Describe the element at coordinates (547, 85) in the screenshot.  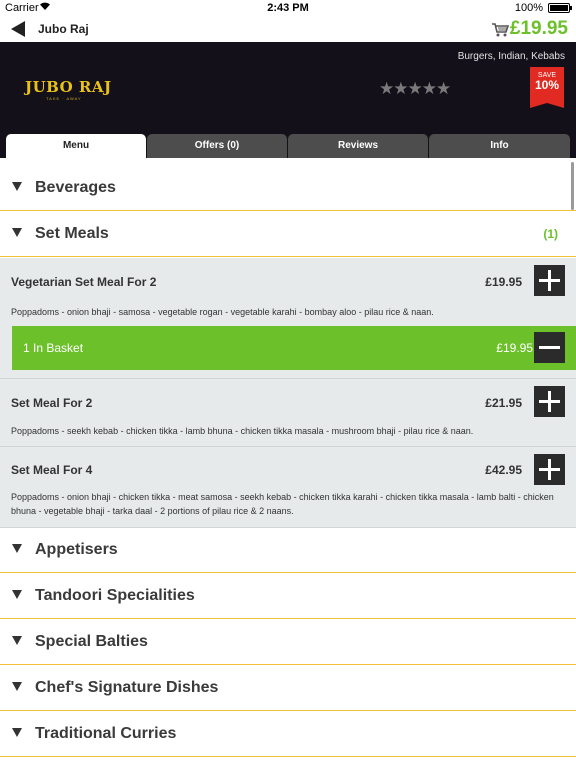
I see `discount-percent: 10%` at that location.